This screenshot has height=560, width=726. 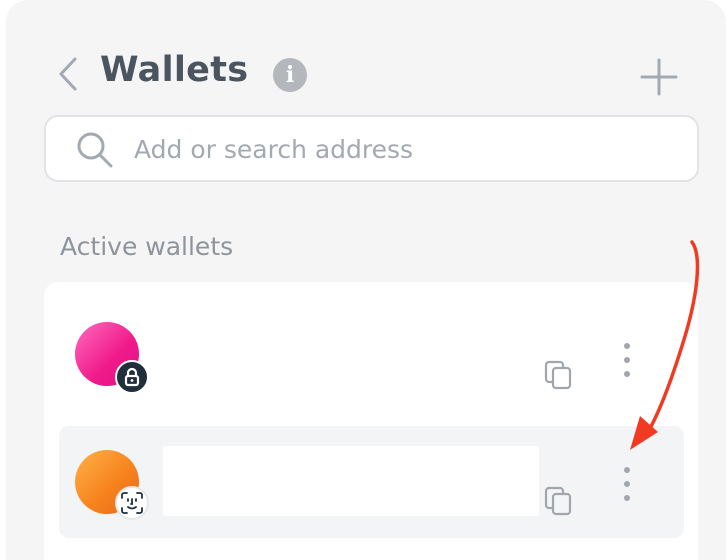 I want to click on search-box, so click(x=371, y=148).